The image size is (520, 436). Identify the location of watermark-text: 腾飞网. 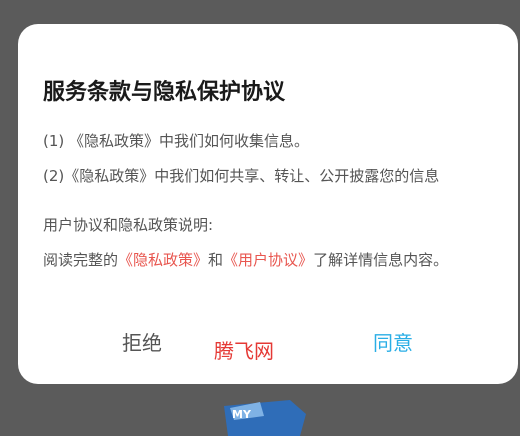
(244, 351).